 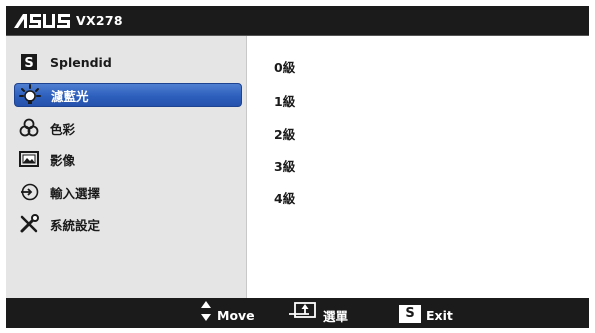 I want to click on svg-text: S, so click(x=28, y=63).